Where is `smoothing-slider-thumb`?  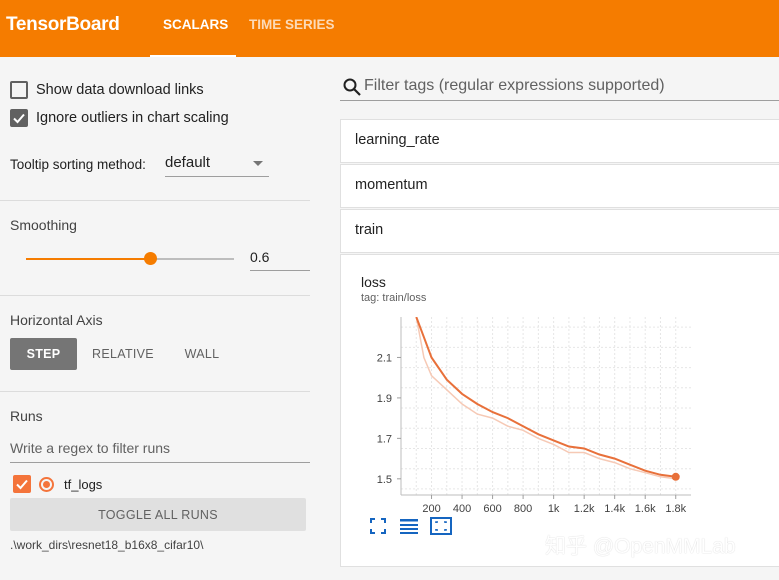
smoothing-slider-thumb is located at coordinates (151, 258).